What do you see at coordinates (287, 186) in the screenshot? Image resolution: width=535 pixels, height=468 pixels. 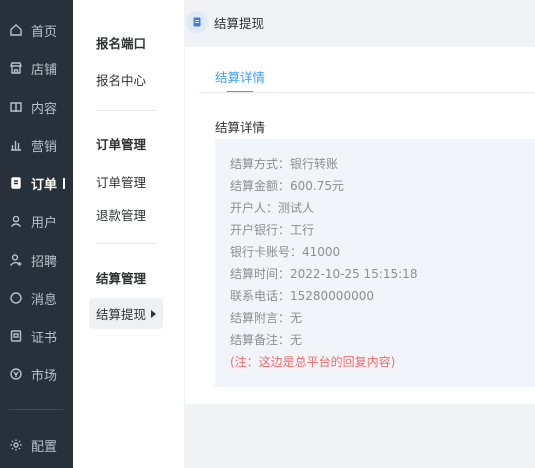 I see `info-settlement-amount: 结算金额：600.75元` at bounding box center [287, 186].